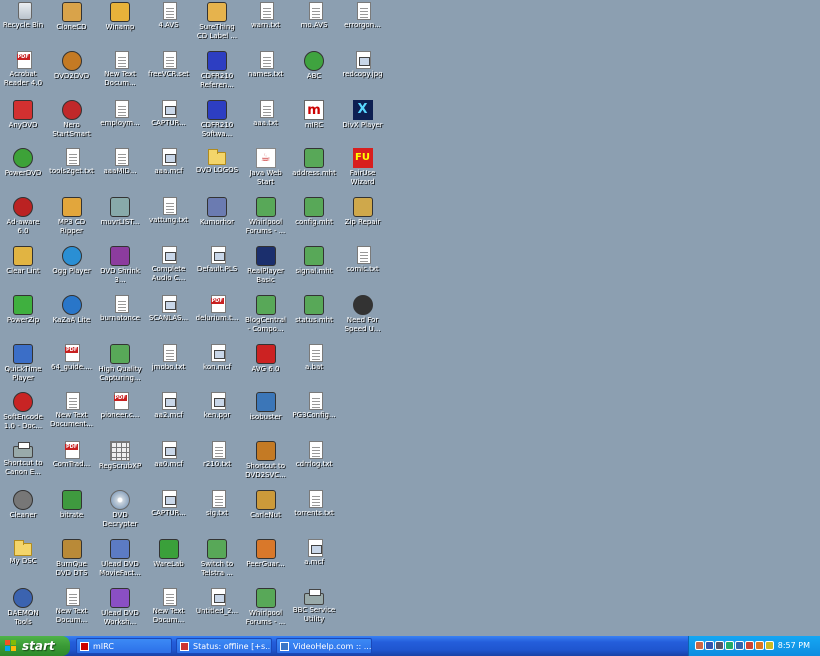 The height and width of the screenshot is (656, 820). I want to click on desktop-icon: r210.txt, so click(217, 465).